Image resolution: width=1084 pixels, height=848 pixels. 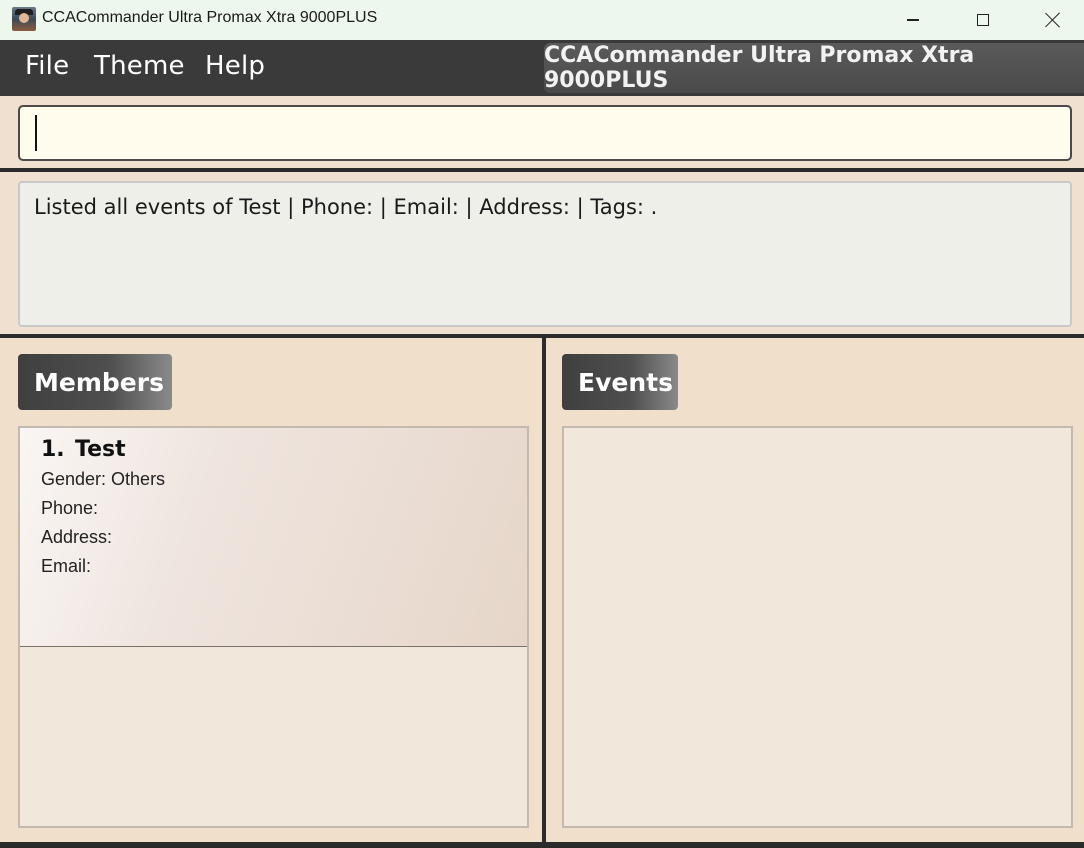 What do you see at coordinates (66, 566) in the screenshot?
I see `member-email: Email:` at bounding box center [66, 566].